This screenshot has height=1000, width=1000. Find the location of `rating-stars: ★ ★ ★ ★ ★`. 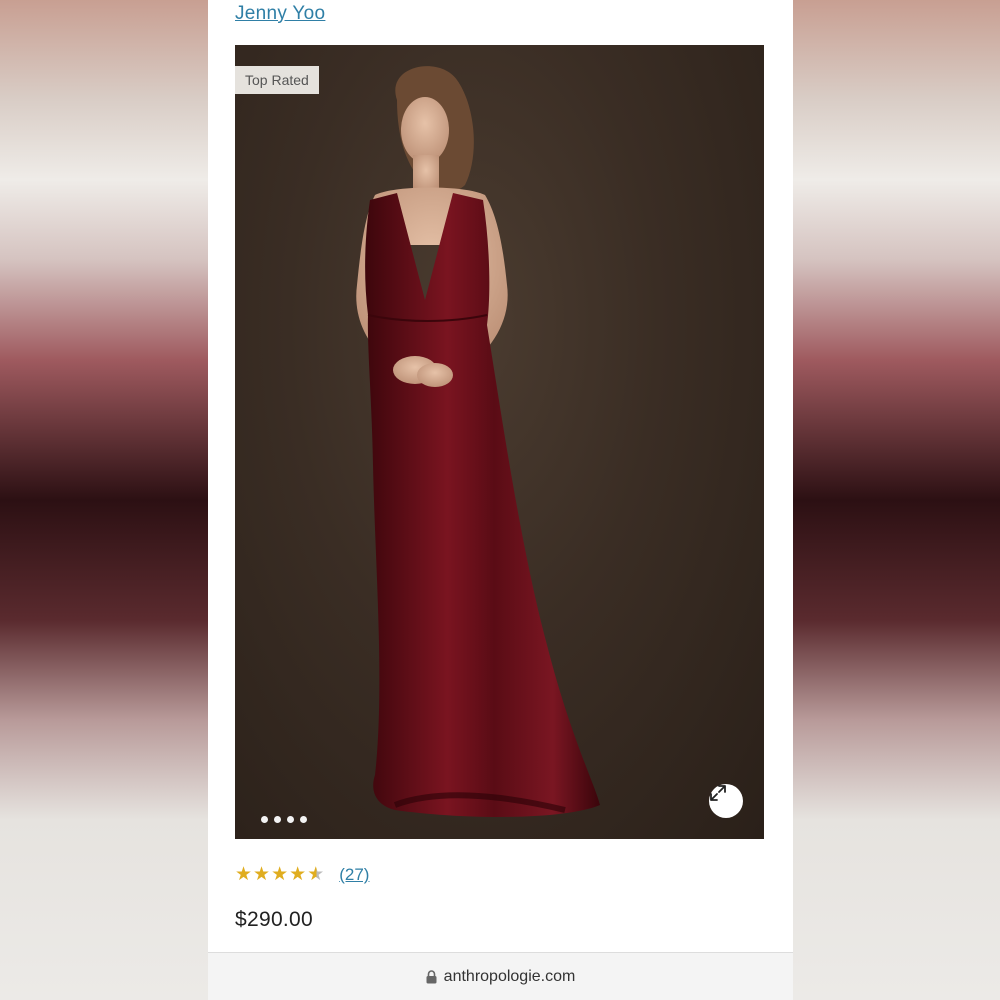

rating-stars: ★ ★ ★ ★ ★ is located at coordinates (279, 875).